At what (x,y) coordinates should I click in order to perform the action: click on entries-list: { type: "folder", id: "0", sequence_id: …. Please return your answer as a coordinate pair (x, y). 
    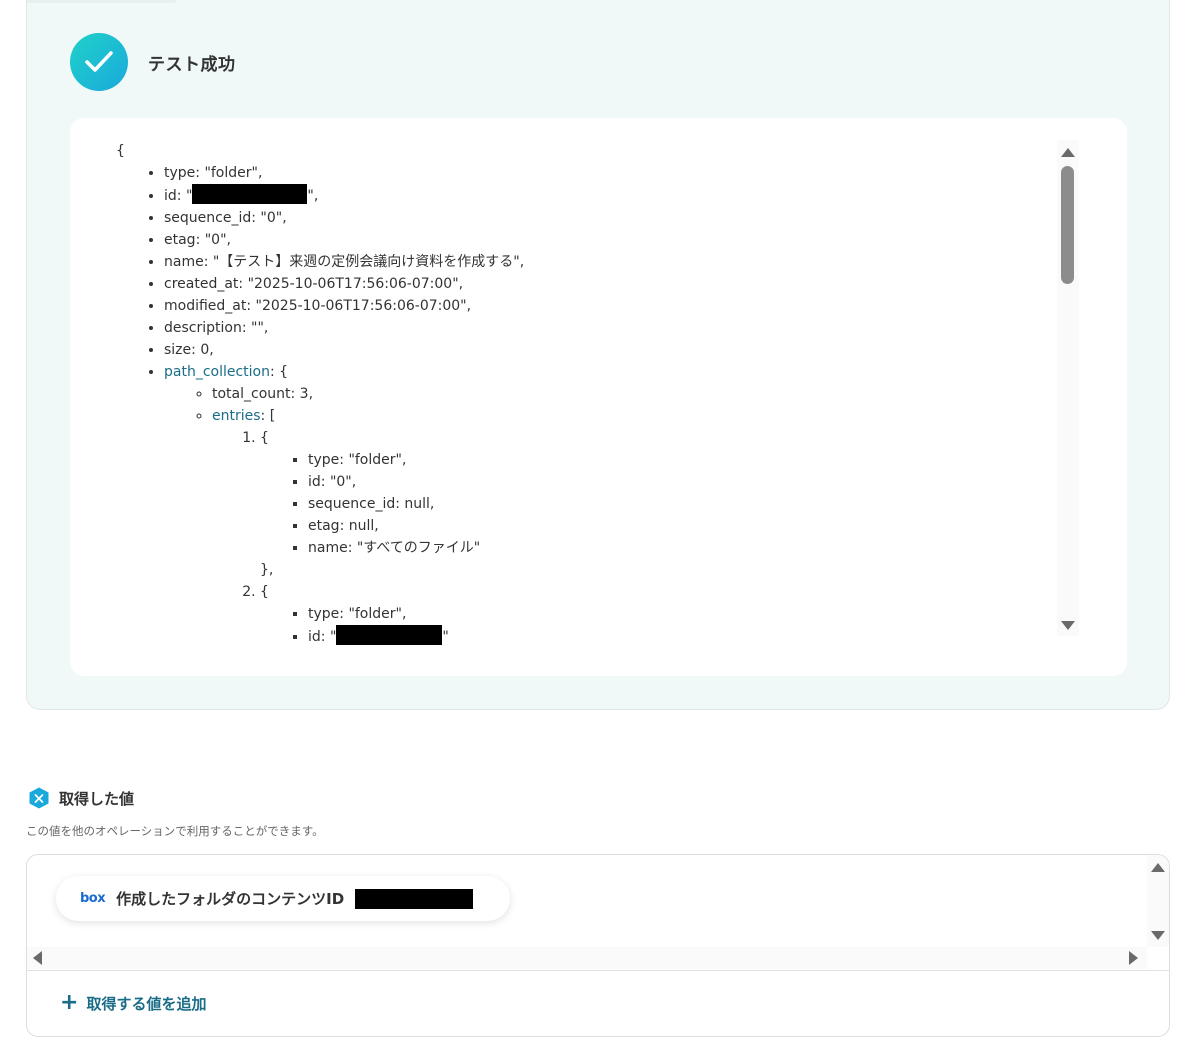
    Looking at the image, I should click on (629, 537).